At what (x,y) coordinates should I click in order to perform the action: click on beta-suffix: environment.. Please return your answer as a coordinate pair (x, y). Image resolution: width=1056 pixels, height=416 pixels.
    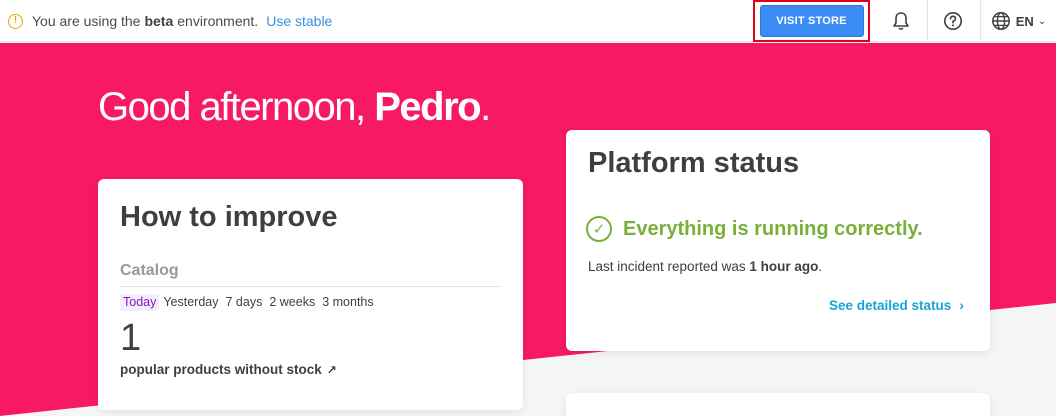
    Looking at the image, I should click on (218, 21).